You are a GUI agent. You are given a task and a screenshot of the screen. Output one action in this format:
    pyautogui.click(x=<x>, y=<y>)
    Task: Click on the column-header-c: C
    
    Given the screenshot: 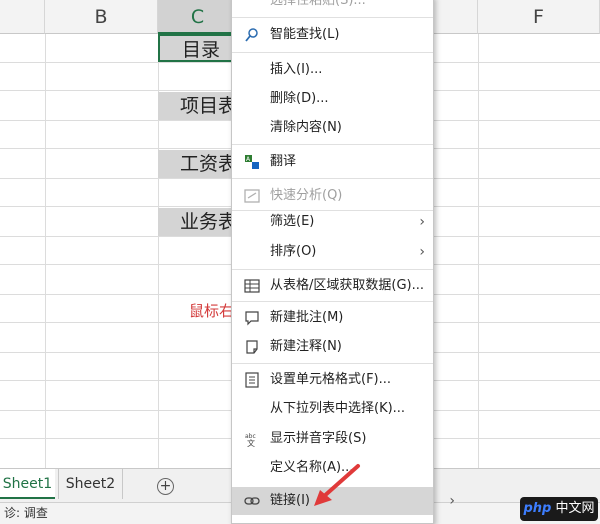 What is the action you would take?
    pyautogui.click(x=198, y=17)
    